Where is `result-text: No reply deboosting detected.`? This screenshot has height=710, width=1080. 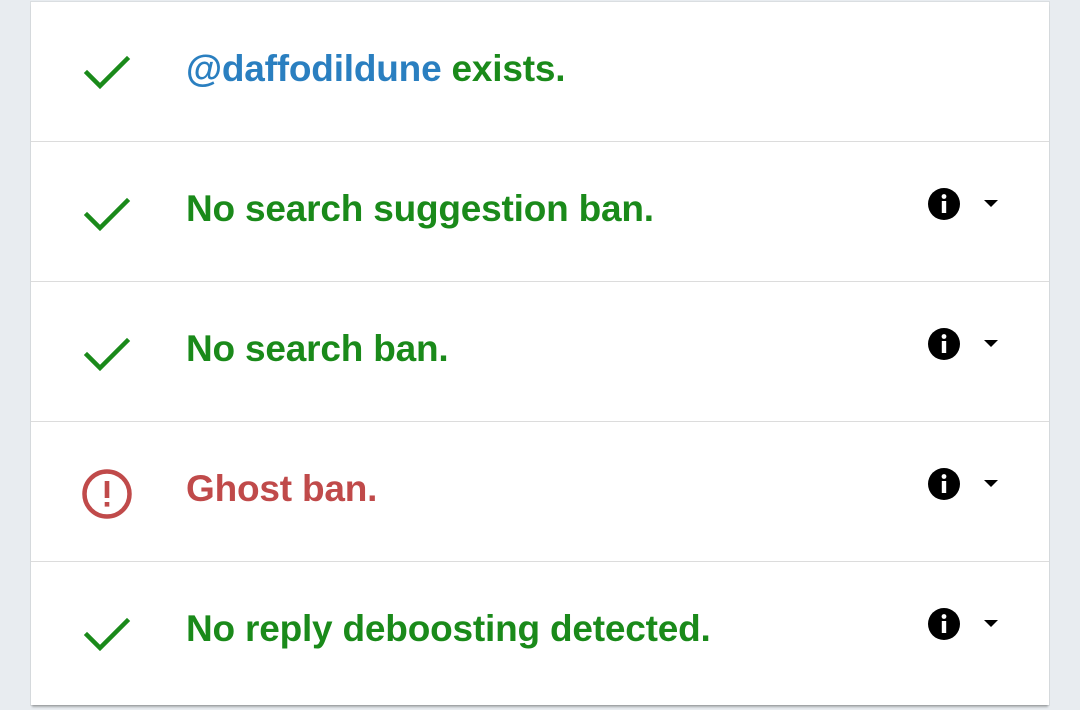
result-text: No reply deboosting detected. is located at coordinates (448, 628).